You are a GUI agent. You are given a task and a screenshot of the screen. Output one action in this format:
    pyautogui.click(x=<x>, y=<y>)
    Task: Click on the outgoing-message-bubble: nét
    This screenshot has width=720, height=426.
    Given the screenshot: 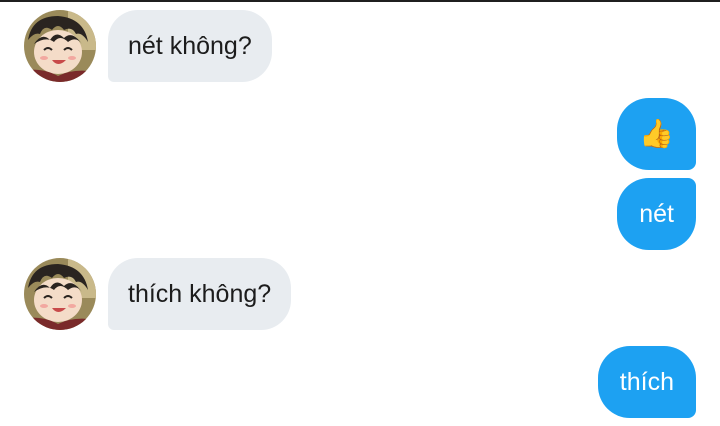 What is the action you would take?
    pyautogui.click(x=656, y=214)
    